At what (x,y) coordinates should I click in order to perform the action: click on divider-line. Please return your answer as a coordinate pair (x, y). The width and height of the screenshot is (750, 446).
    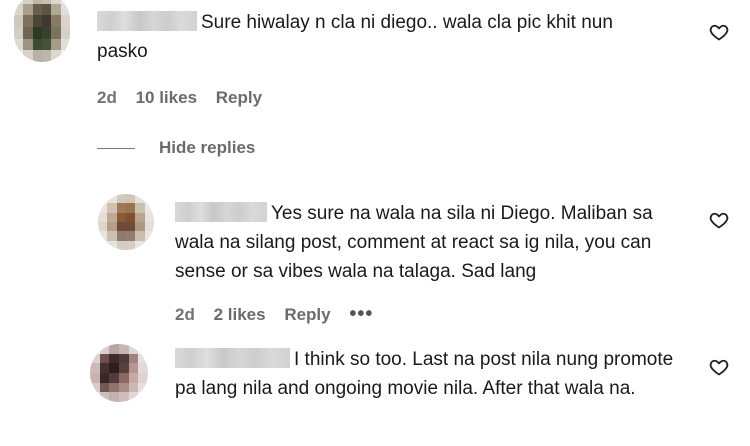
    Looking at the image, I should click on (116, 148).